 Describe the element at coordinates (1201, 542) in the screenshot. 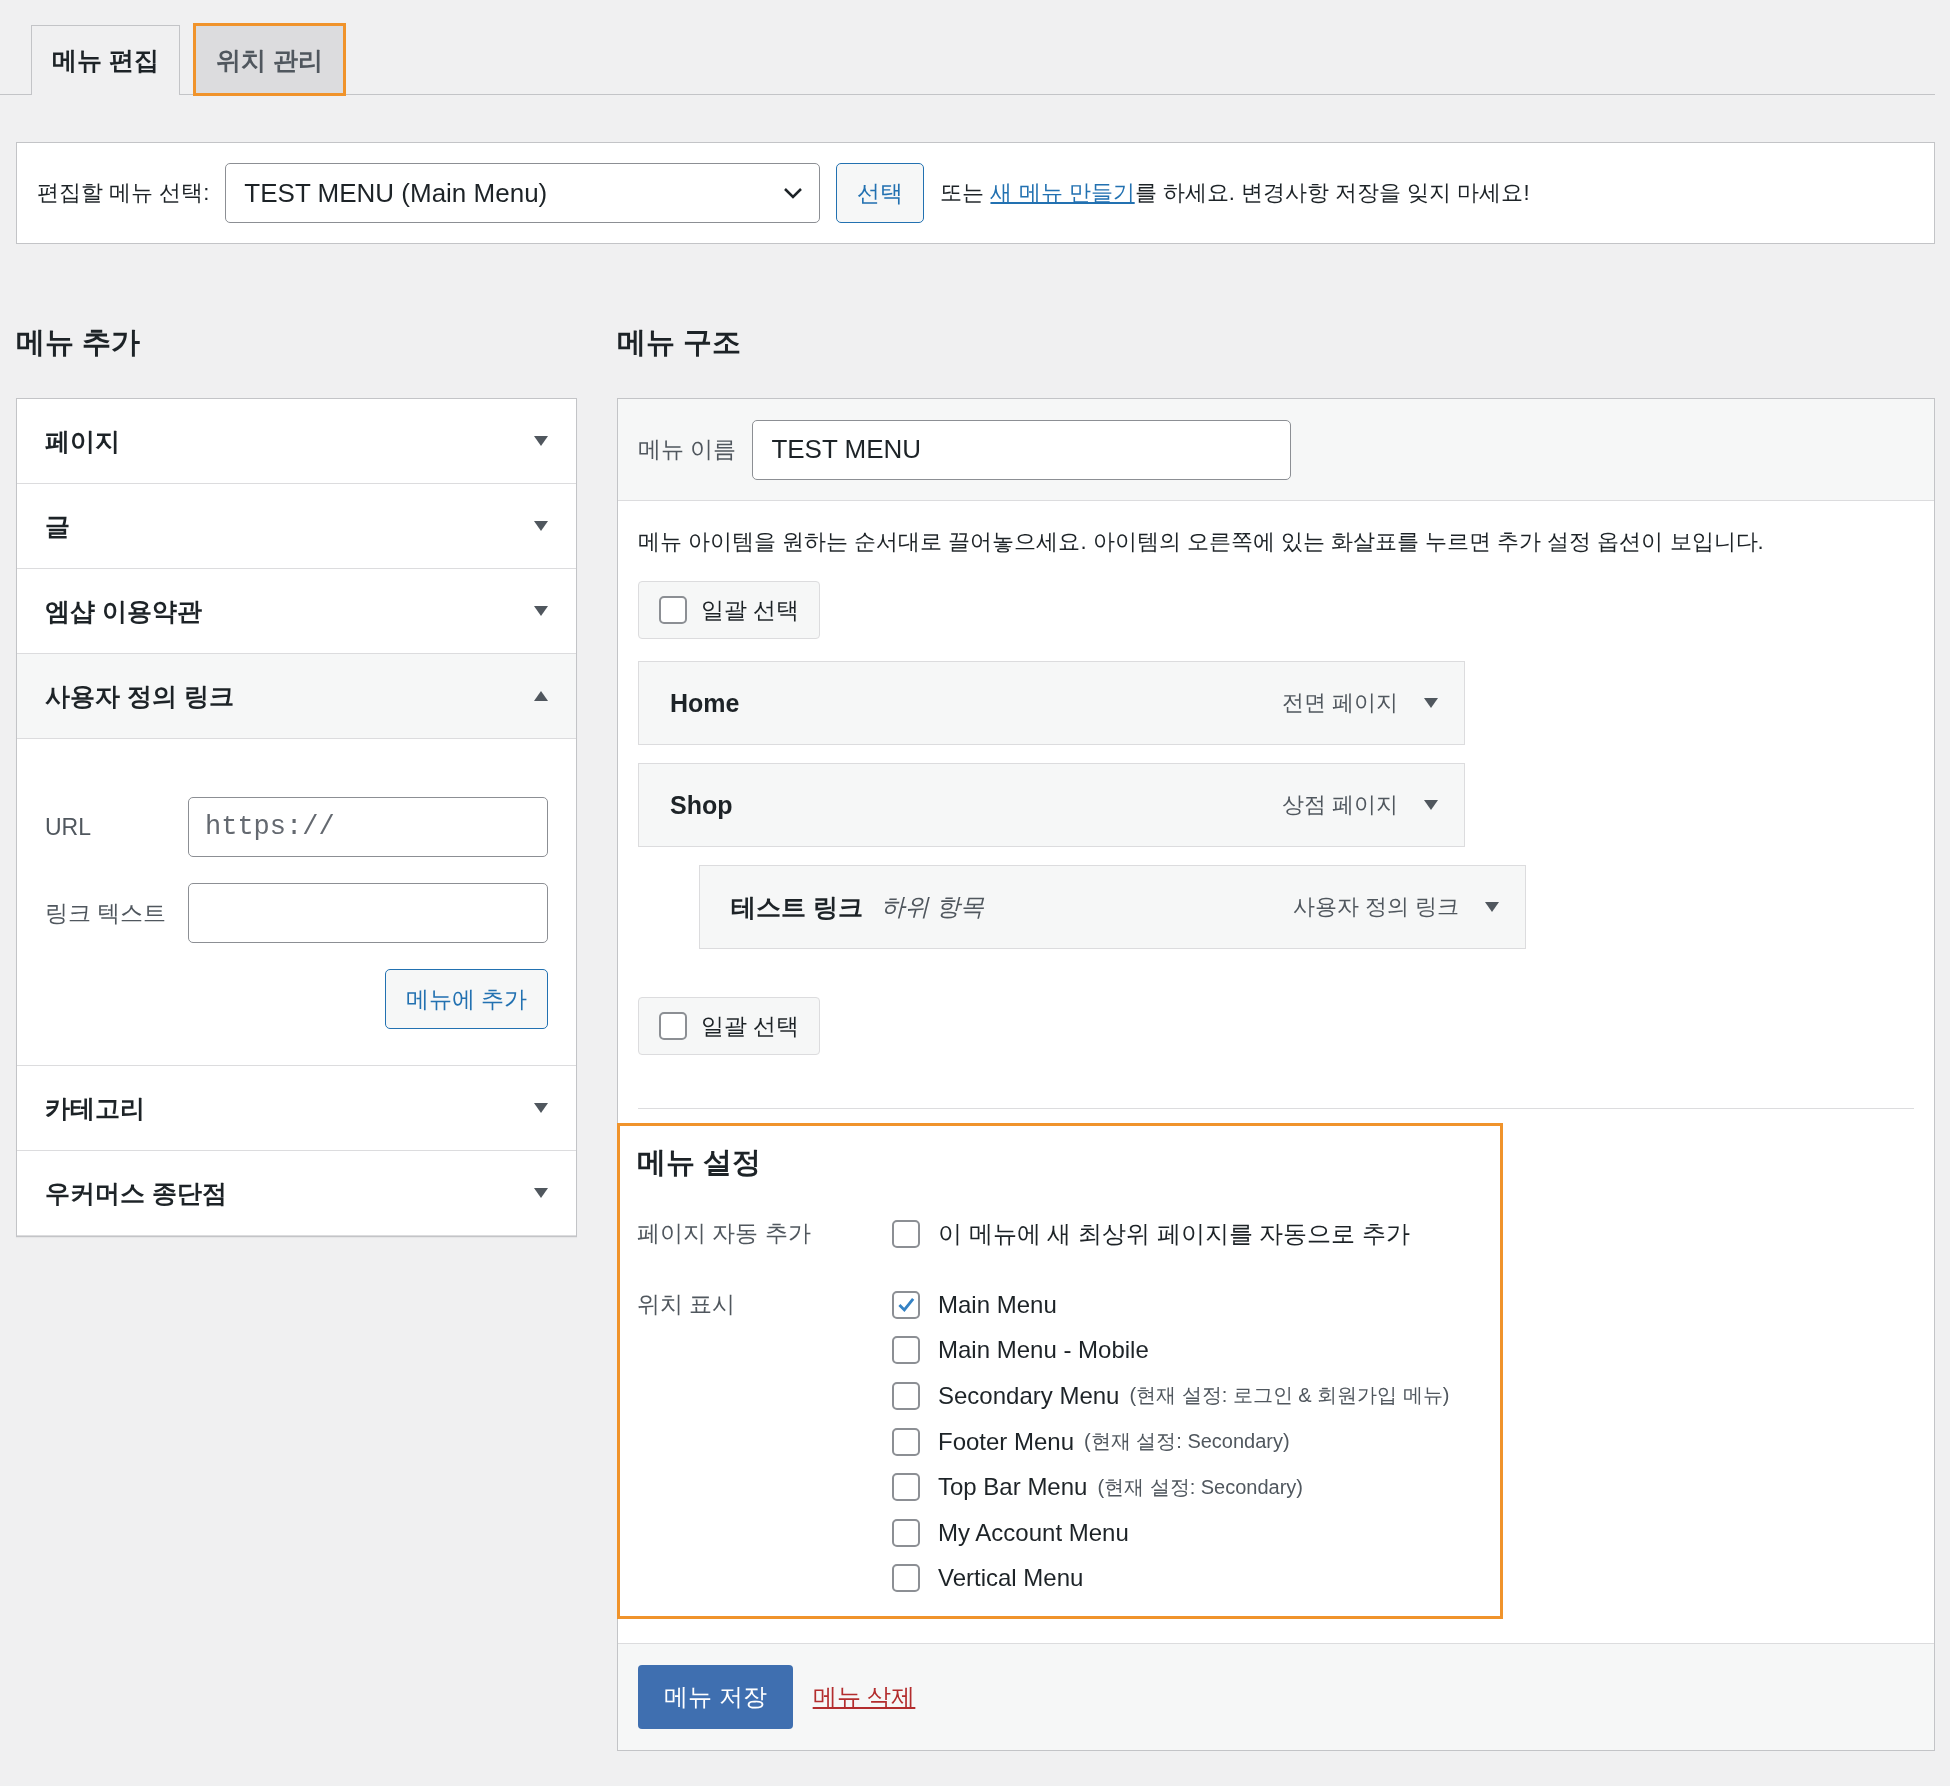

I see `instructions-text: 메뉴 아이템을 원하는 순서대로 끌어놓으세요. 아이템의 오른쪽에 있는 화살표를 누르면 추가 설정 옵션이 보입니다.` at that location.